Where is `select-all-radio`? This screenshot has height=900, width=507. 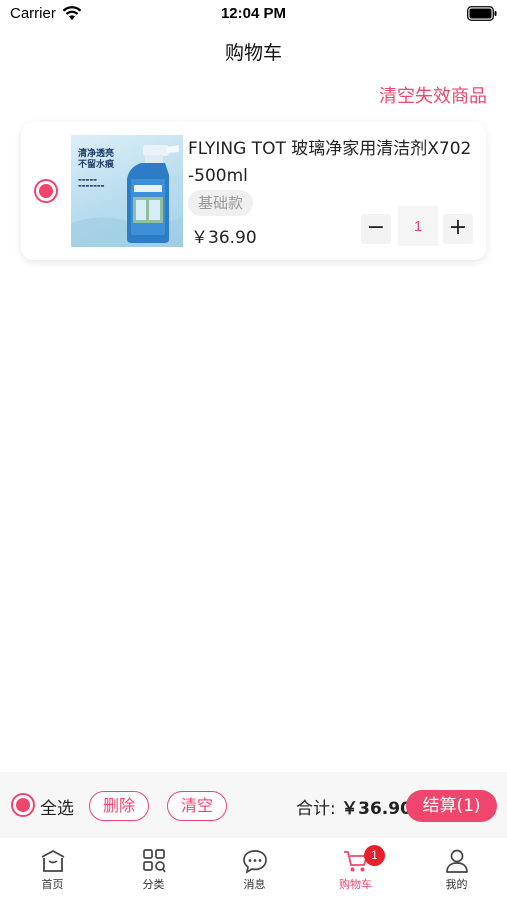
select-all-radio is located at coordinates (23, 805).